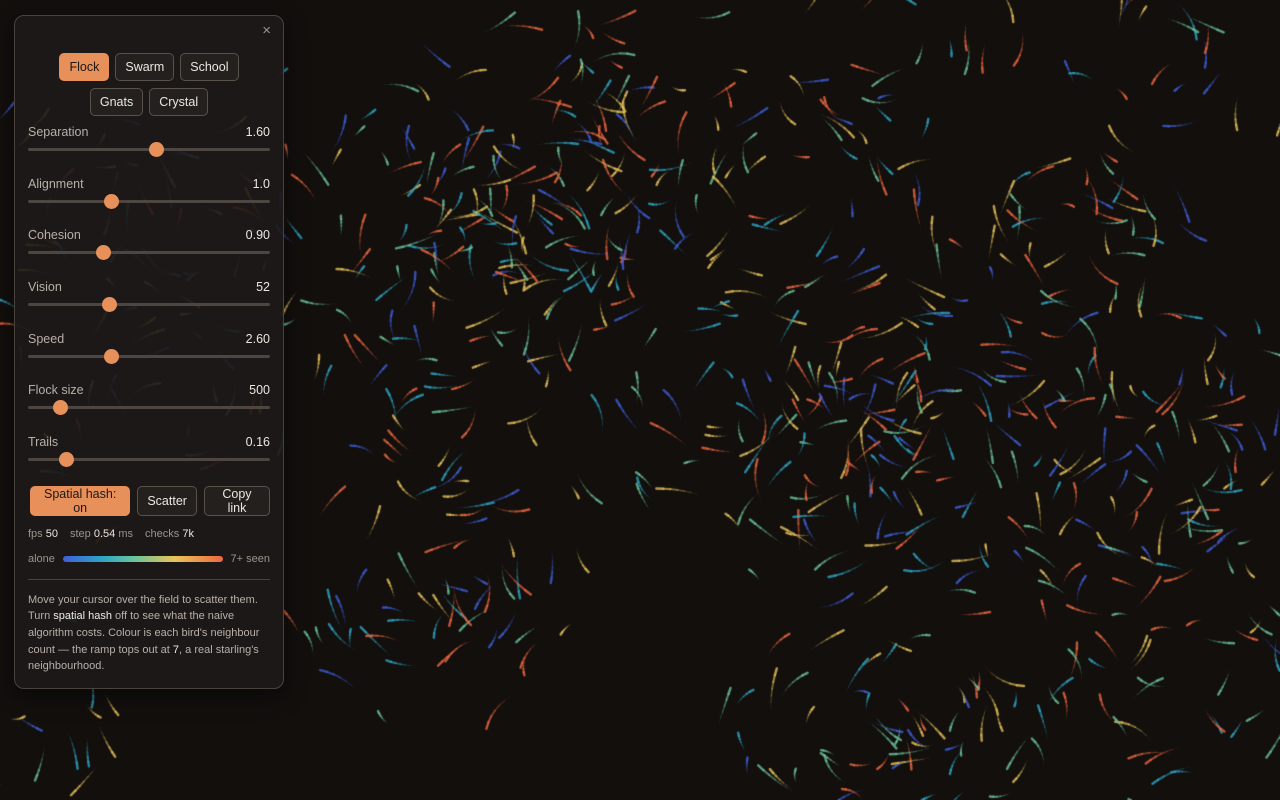 This screenshot has width=1280, height=800. I want to click on flock-size-value: 500, so click(259, 390).